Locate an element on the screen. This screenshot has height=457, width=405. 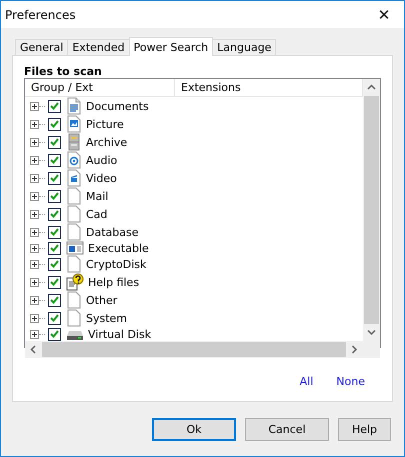
dialog-button: Ok is located at coordinates (194, 429).